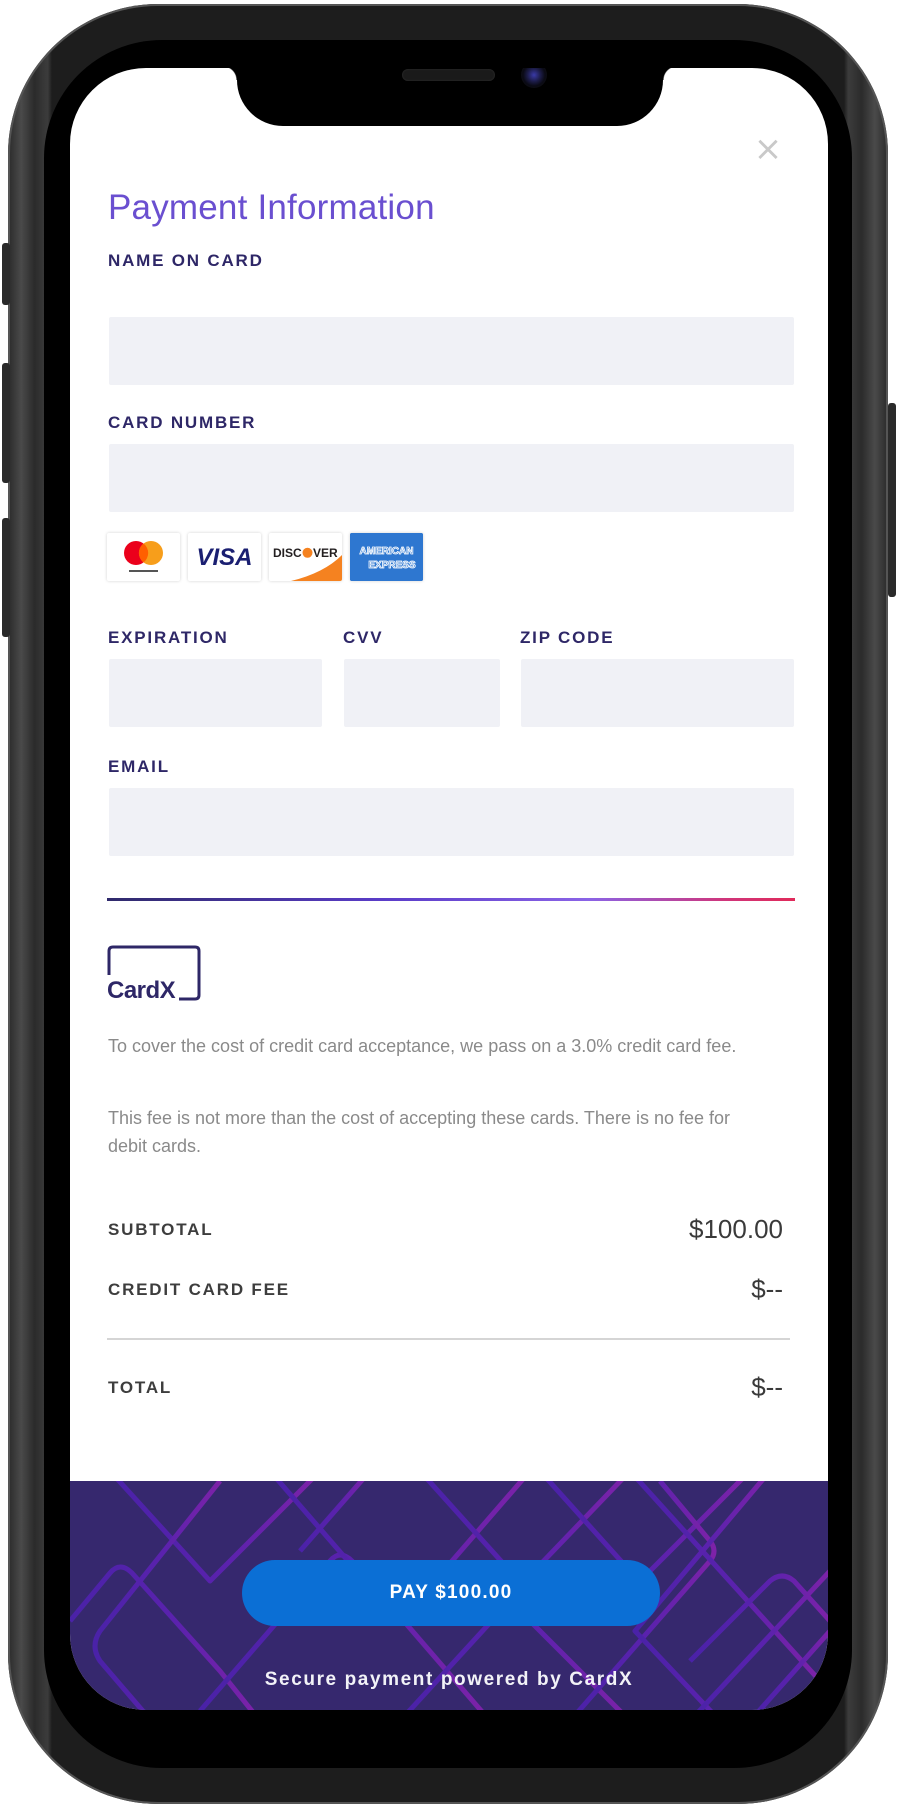  Describe the element at coordinates (450, 97) in the screenshot. I see `phone-notch` at that location.